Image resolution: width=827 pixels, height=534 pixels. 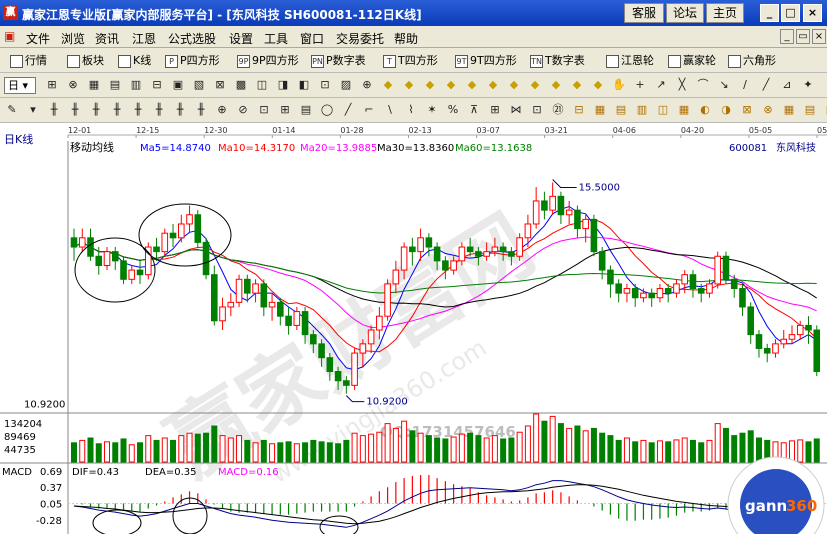 I want to click on indicator-tool-icon: ◯, so click(x=327, y=110).